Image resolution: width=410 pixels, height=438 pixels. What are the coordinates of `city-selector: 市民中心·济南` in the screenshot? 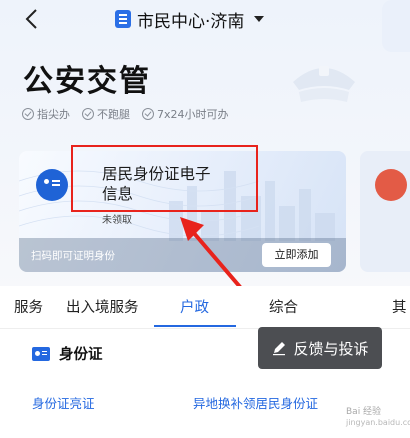 It's located at (190, 20).